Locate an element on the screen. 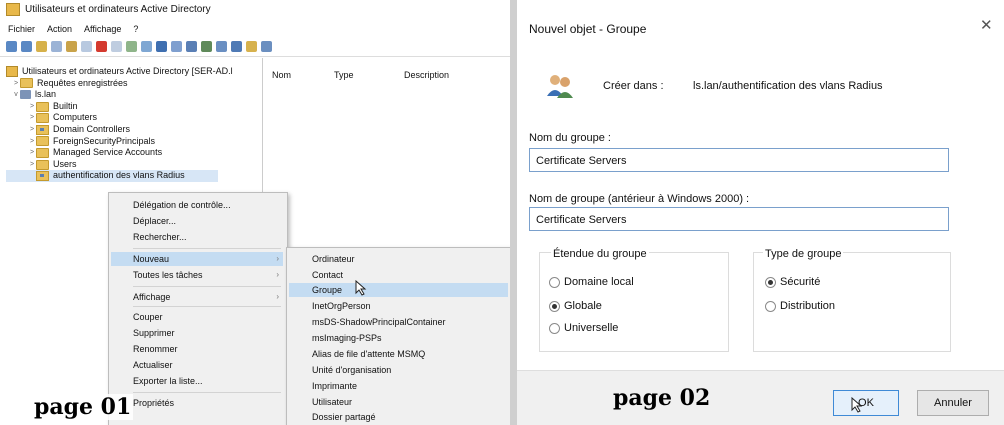 Image resolution: width=1004 pixels, height=425 pixels. submenu-item-msds-shadow: msDS-ShadowPrincipalContainer is located at coordinates (379, 322).